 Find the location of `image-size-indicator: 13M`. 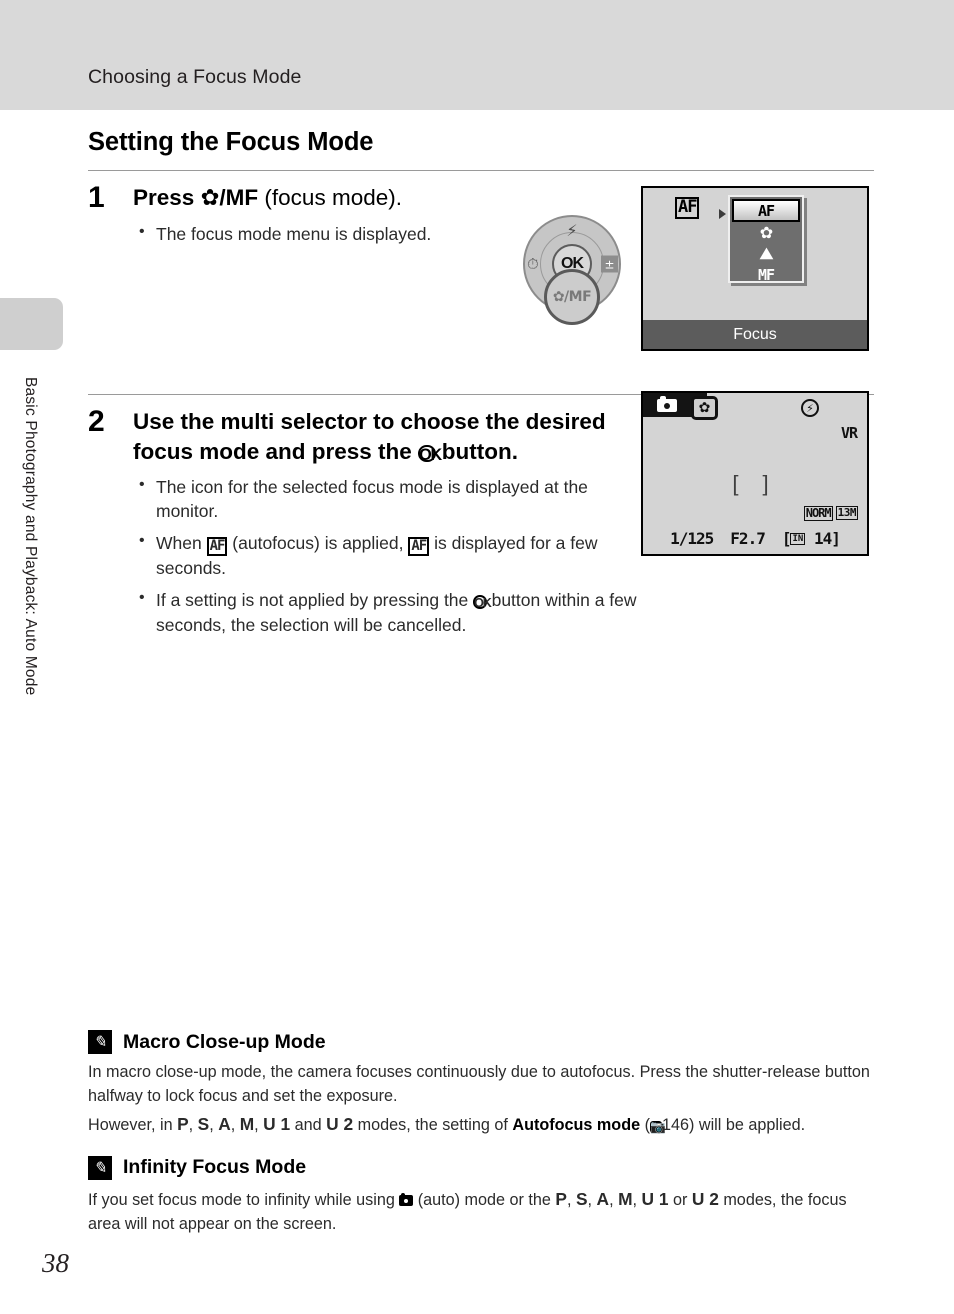

image-size-indicator: 13M is located at coordinates (846, 513).